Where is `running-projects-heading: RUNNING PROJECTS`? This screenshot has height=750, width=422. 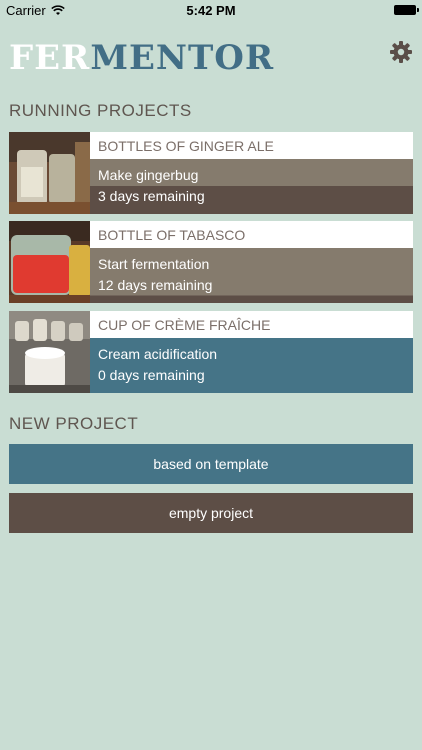 running-projects-heading: RUNNING PROJECTS is located at coordinates (100, 110).